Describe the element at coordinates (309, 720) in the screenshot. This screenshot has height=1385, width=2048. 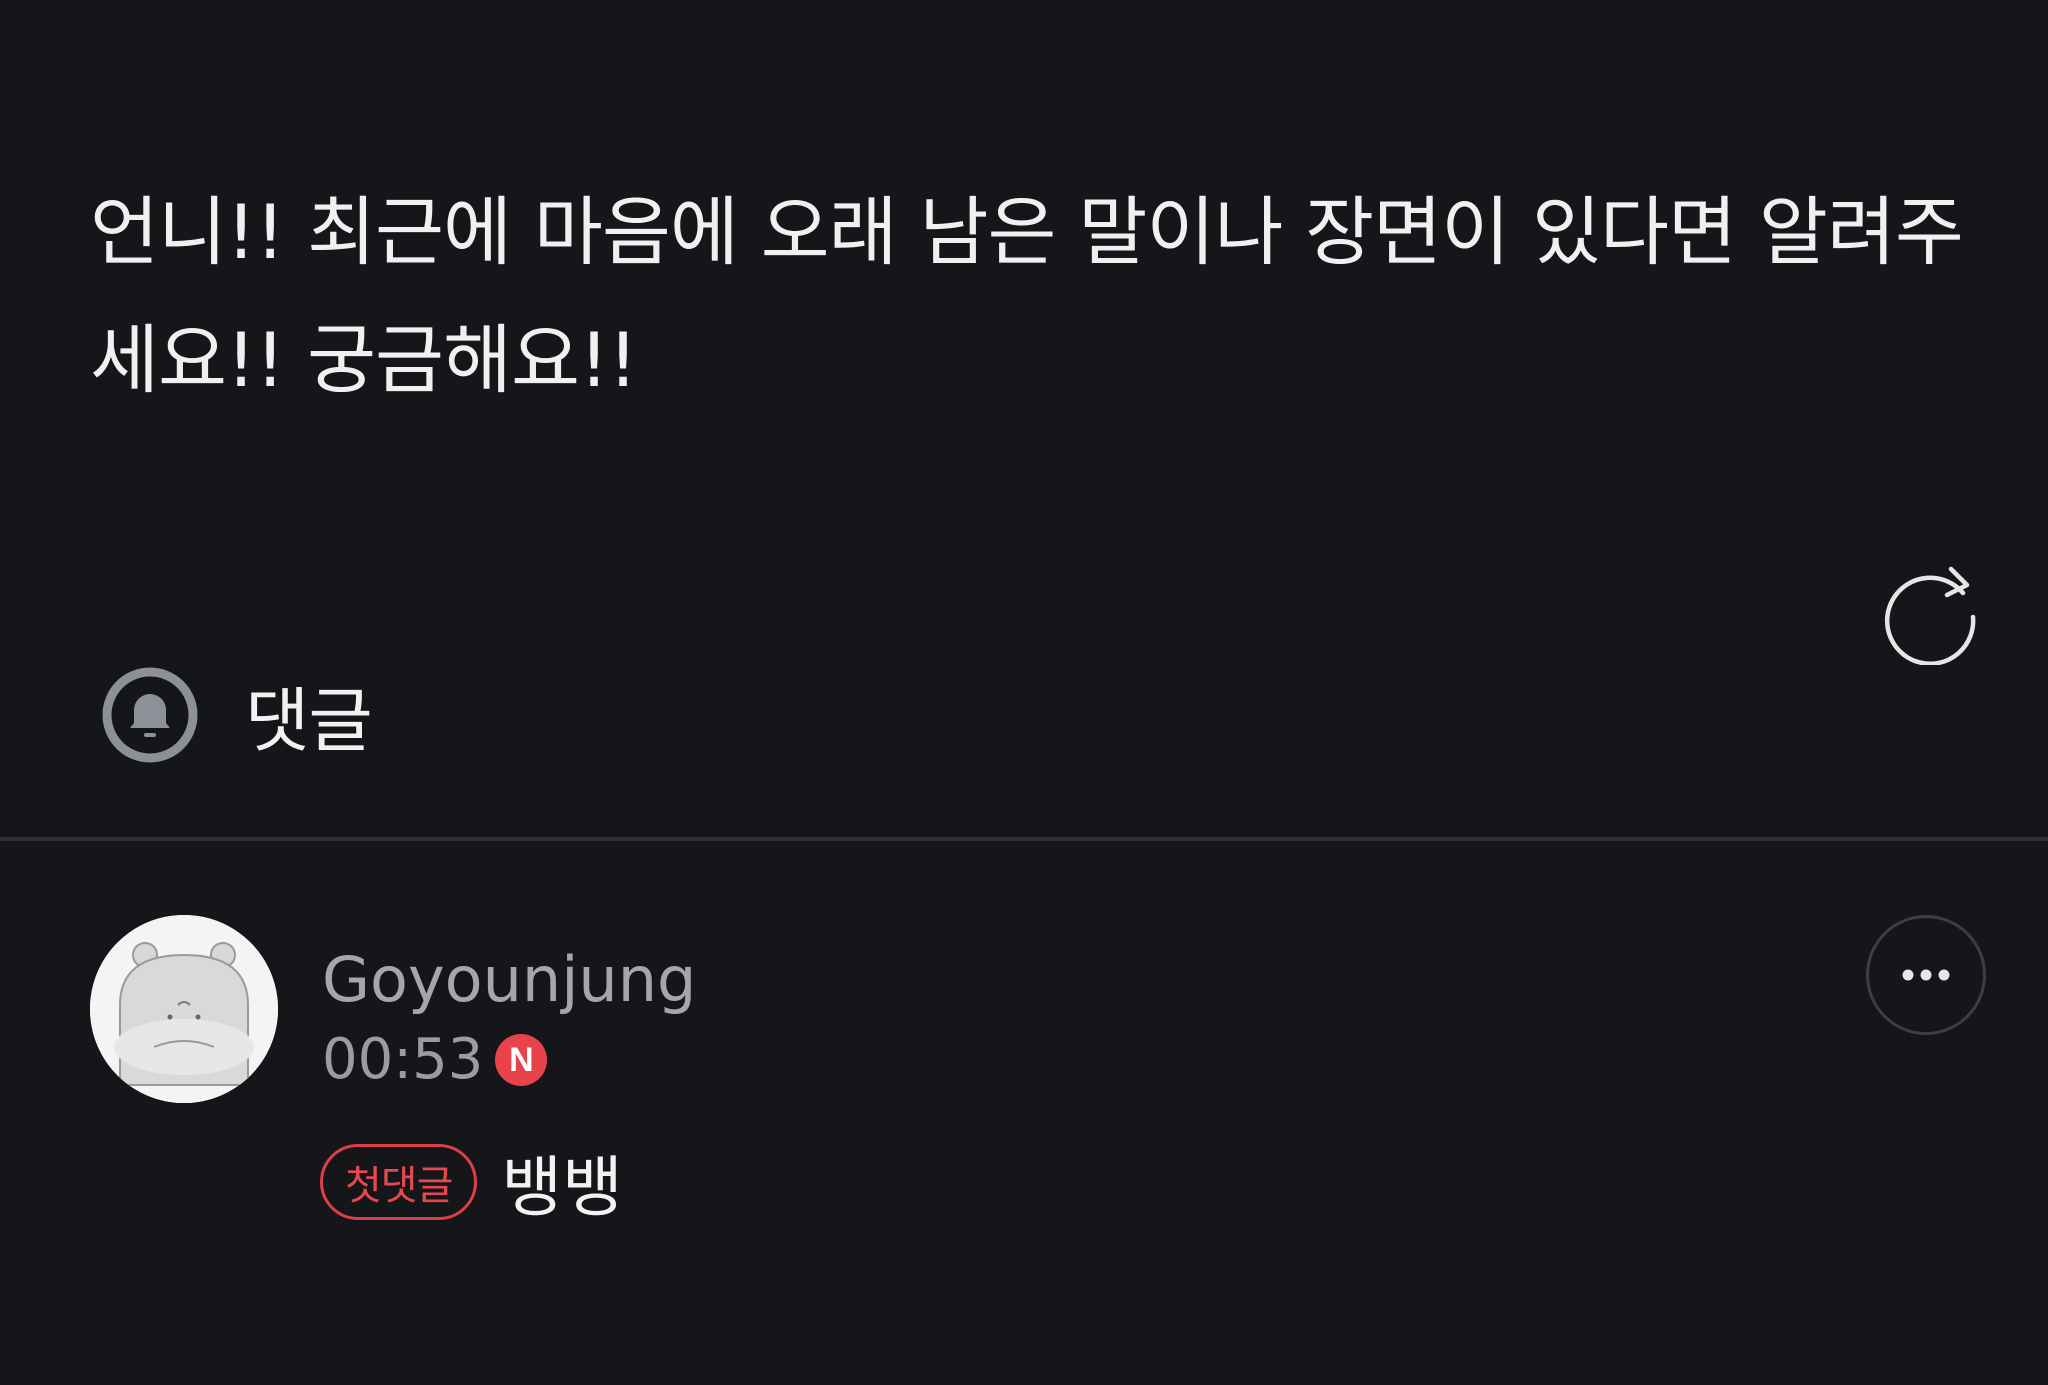
I see `comment-section-title: 댓글` at that location.